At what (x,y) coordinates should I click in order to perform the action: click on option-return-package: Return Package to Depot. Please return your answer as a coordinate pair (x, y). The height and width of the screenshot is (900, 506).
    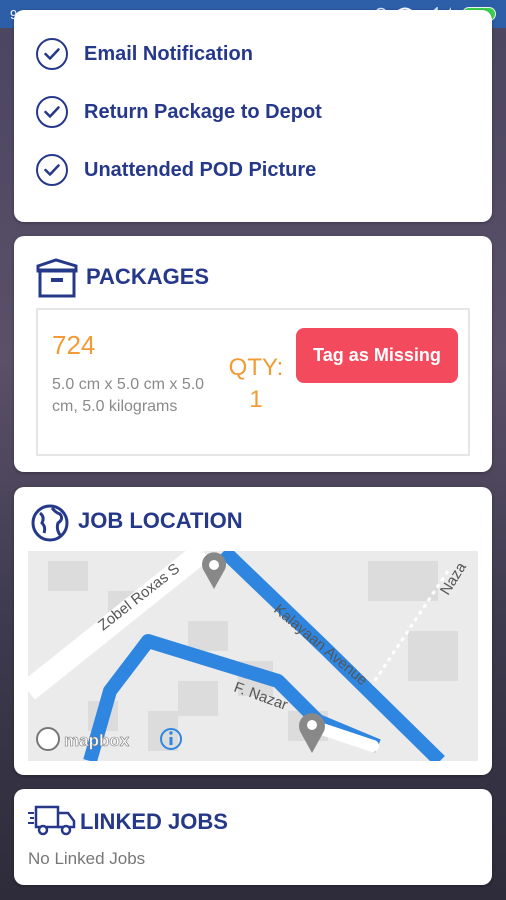
    Looking at the image, I should click on (253, 112).